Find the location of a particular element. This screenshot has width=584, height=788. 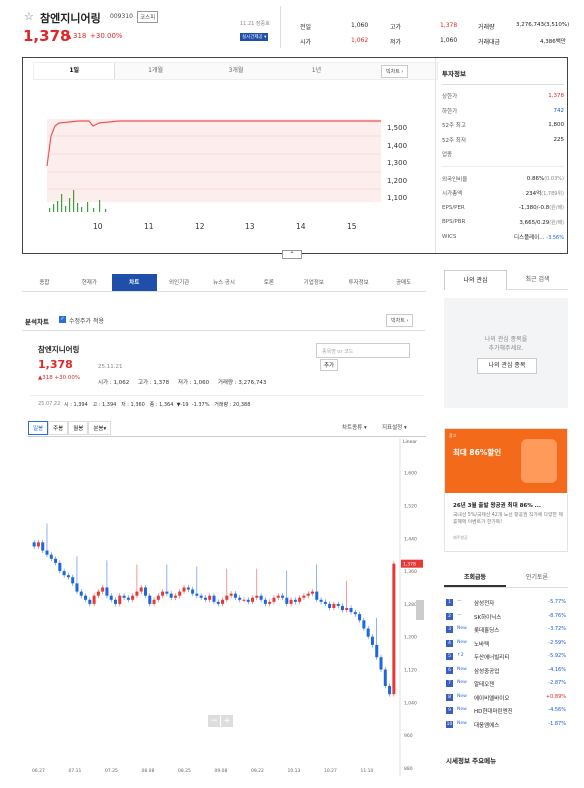

period-tabs: 1일 1개월 3개월 1년 3년 is located at coordinates (235, 71).